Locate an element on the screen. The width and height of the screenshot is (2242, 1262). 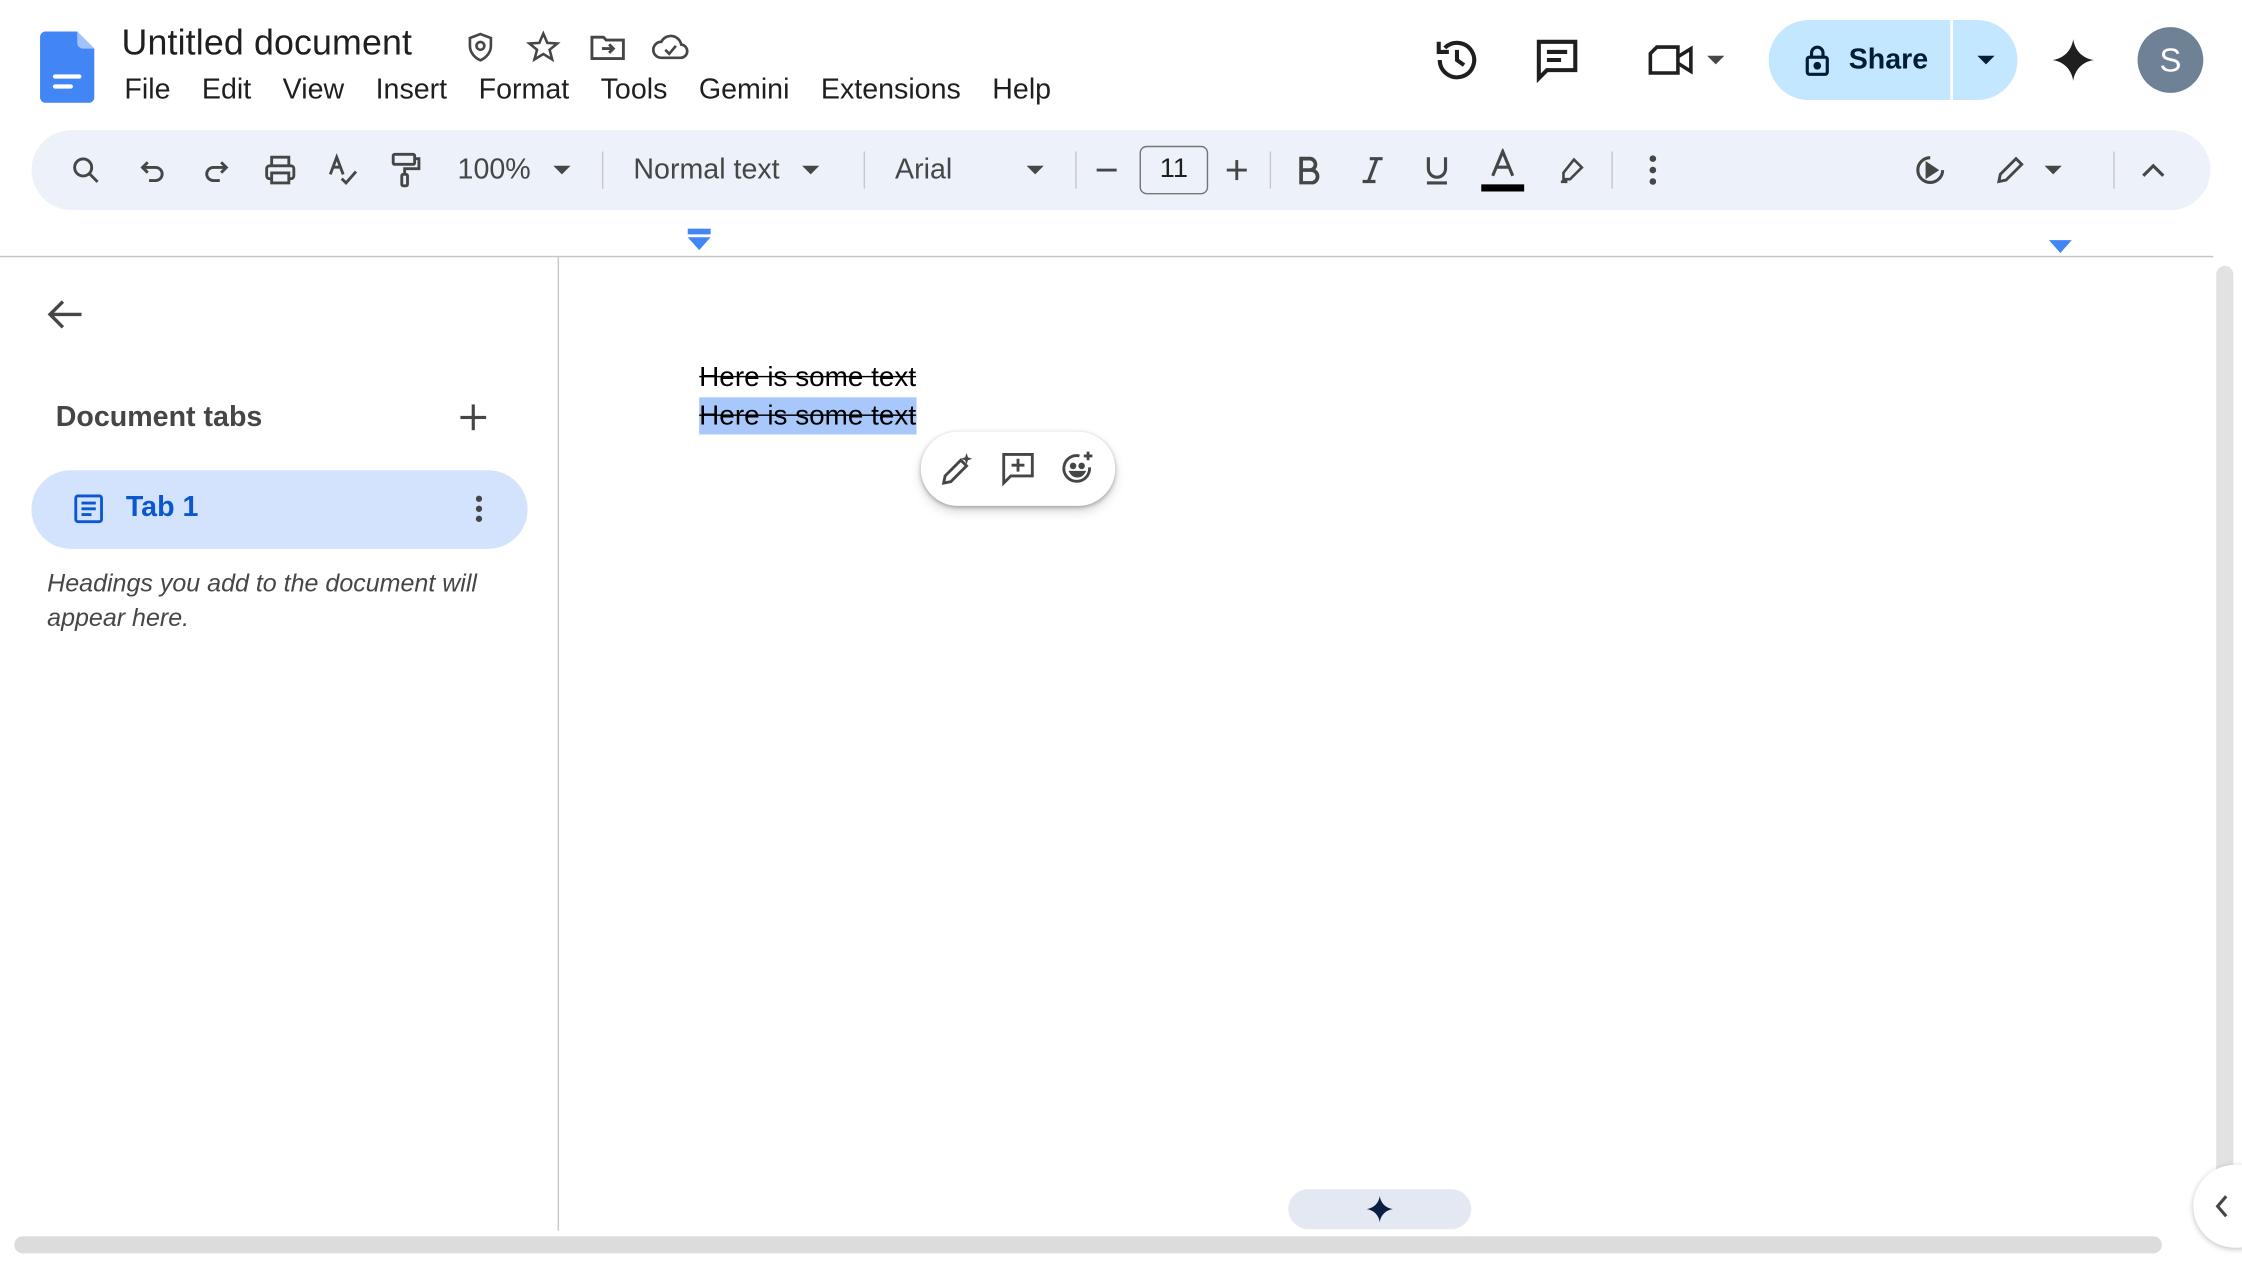
undo-button is located at coordinates (152, 169).